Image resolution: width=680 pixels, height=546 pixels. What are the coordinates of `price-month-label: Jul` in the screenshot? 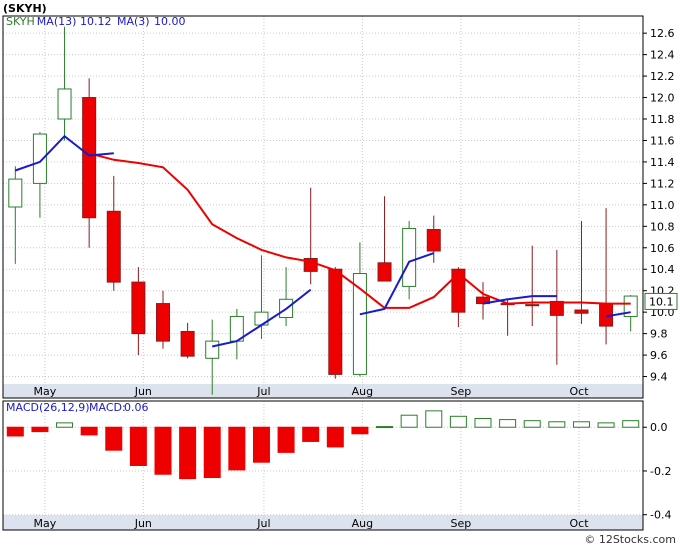 It's located at (263, 391).